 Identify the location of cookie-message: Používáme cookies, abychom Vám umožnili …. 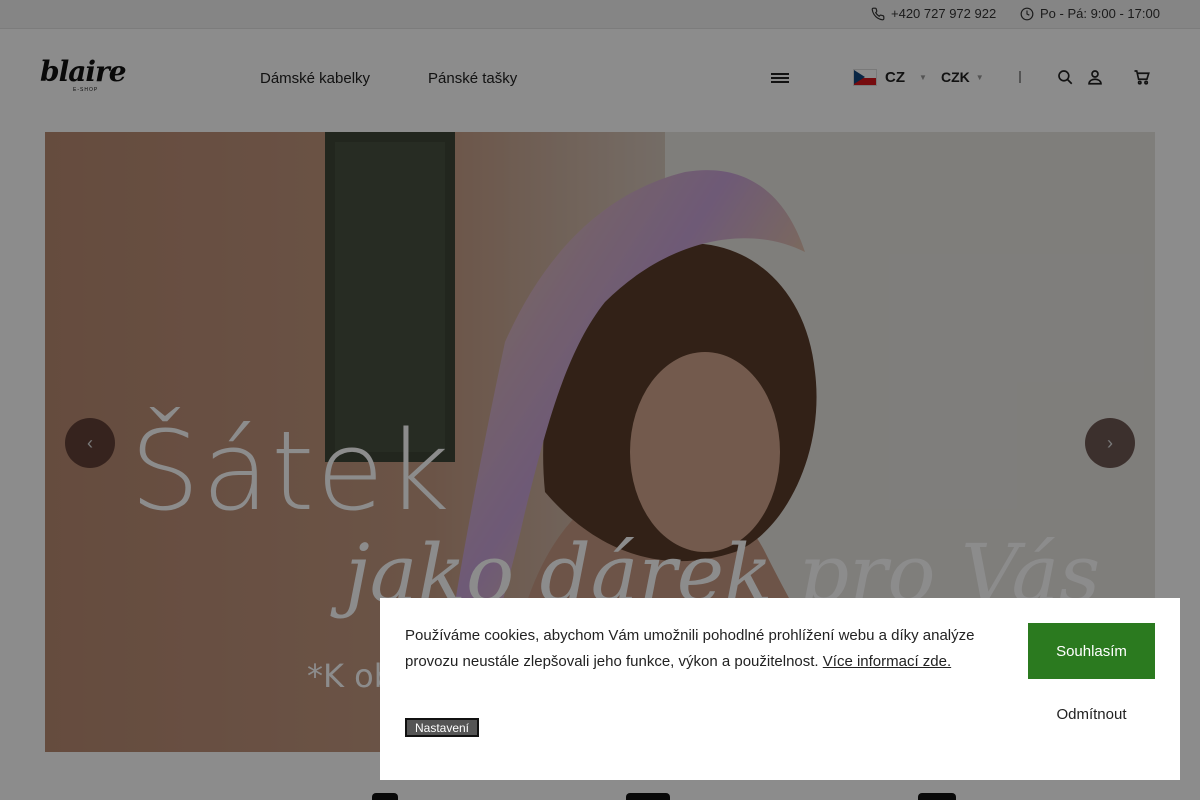
(690, 648).